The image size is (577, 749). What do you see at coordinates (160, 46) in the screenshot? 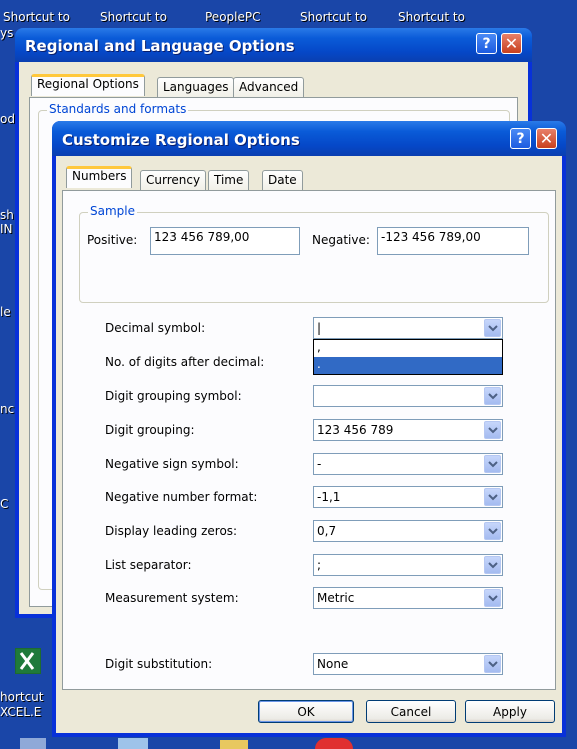
I see `window-title: Regional and Language Options` at bounding box center [160, 46].